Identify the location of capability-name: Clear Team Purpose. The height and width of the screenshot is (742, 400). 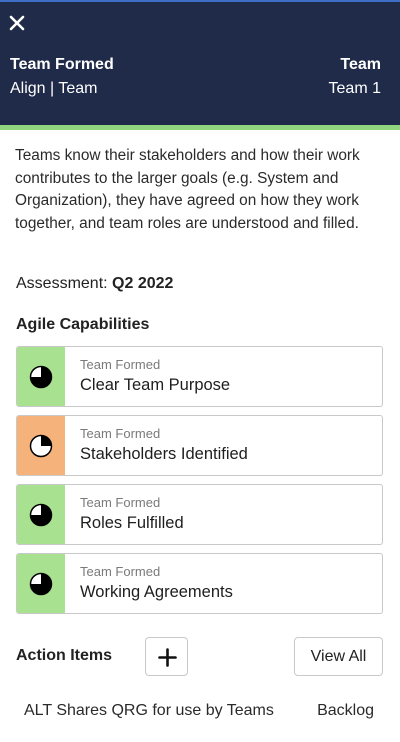
(155, 385).